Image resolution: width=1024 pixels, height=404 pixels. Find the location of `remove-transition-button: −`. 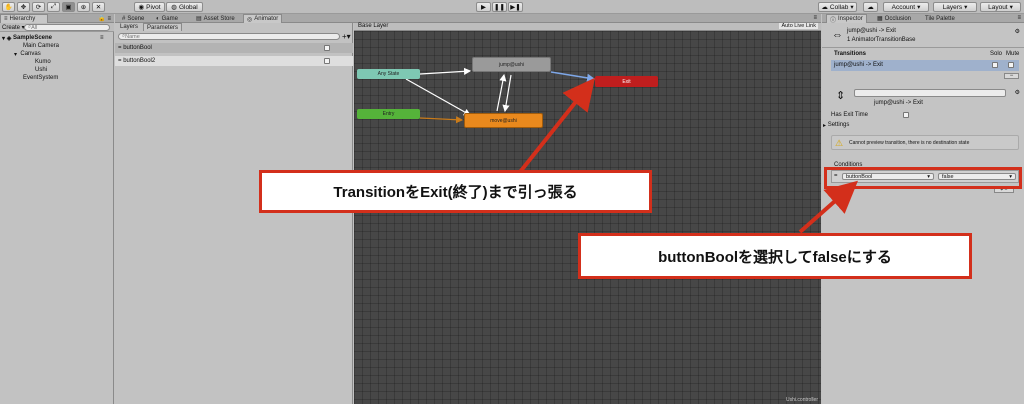

remove-transition-button: − is located at coordinates (1011, 76).